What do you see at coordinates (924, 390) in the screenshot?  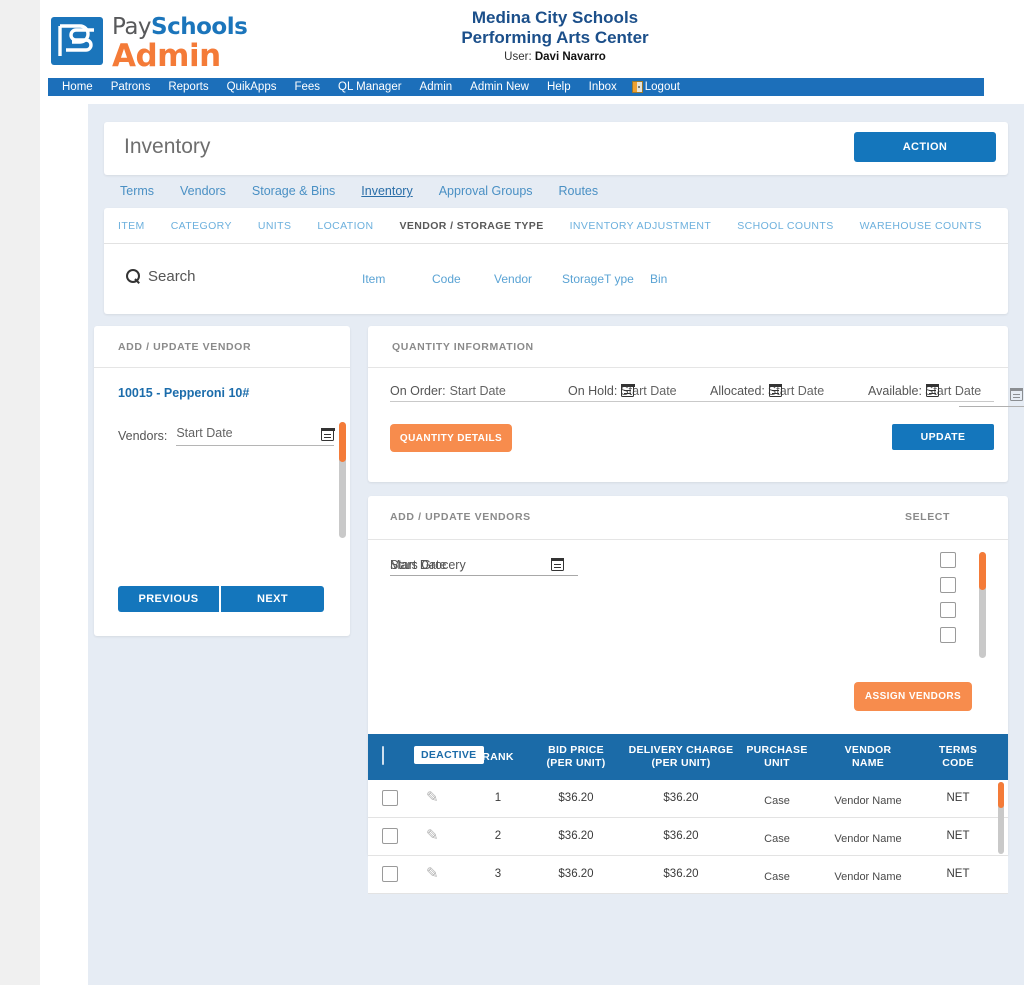 I see `available-field: Available: Start Date` at bounding box center [924, 390].